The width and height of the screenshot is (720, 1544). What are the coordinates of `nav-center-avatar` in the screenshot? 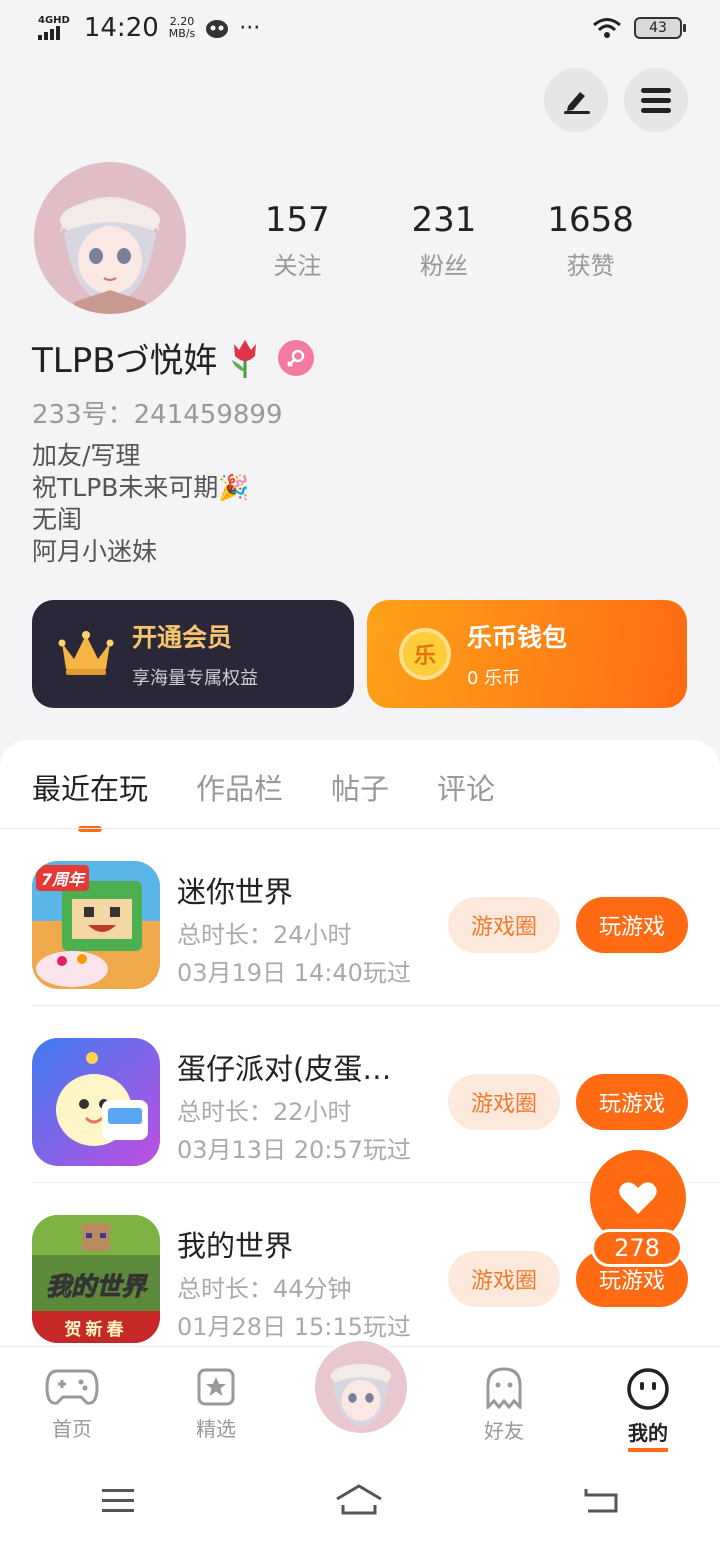 It's located at (361, 1387).